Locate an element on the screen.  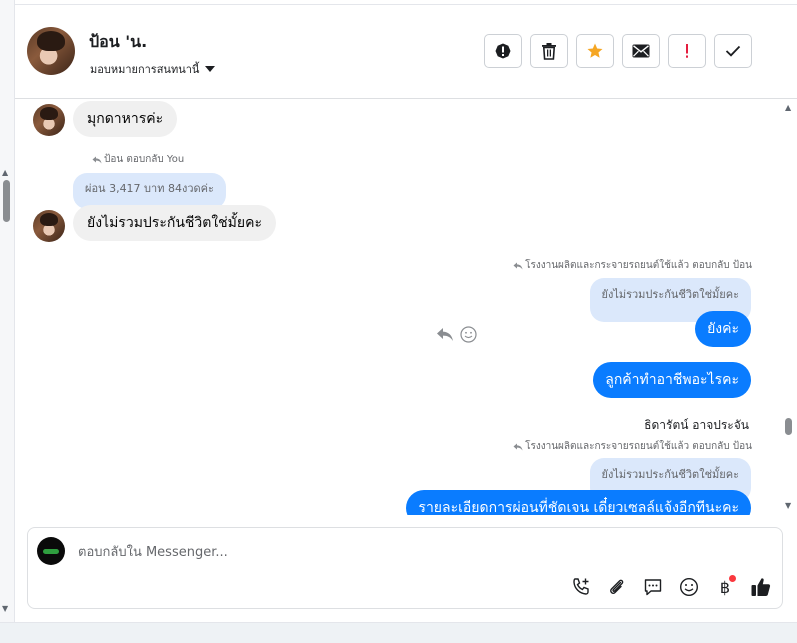
exclamation-circle-icon is located at coordinates (503, 51).